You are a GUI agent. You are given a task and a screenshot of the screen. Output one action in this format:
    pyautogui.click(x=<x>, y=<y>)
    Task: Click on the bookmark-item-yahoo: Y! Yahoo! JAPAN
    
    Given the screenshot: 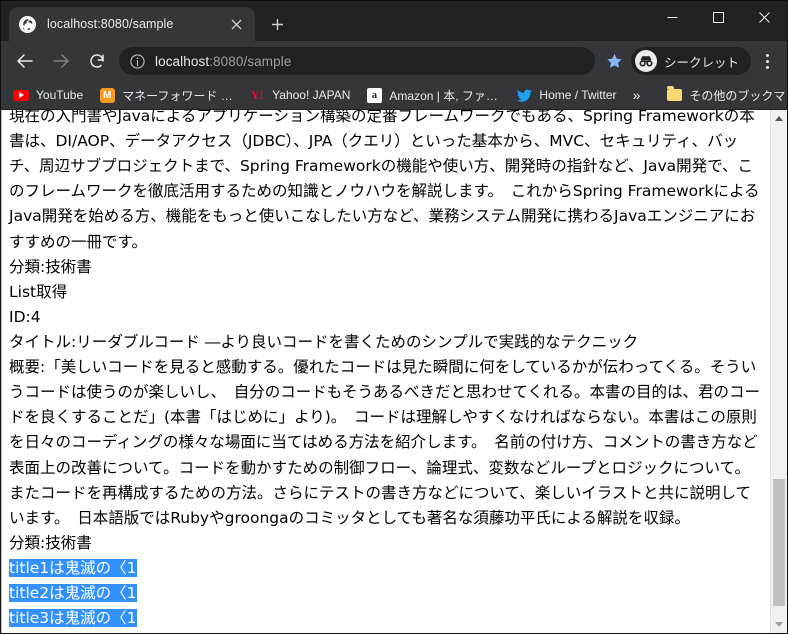 What is the action you would take?
    pyautogui.click(x=299, y=95)
    